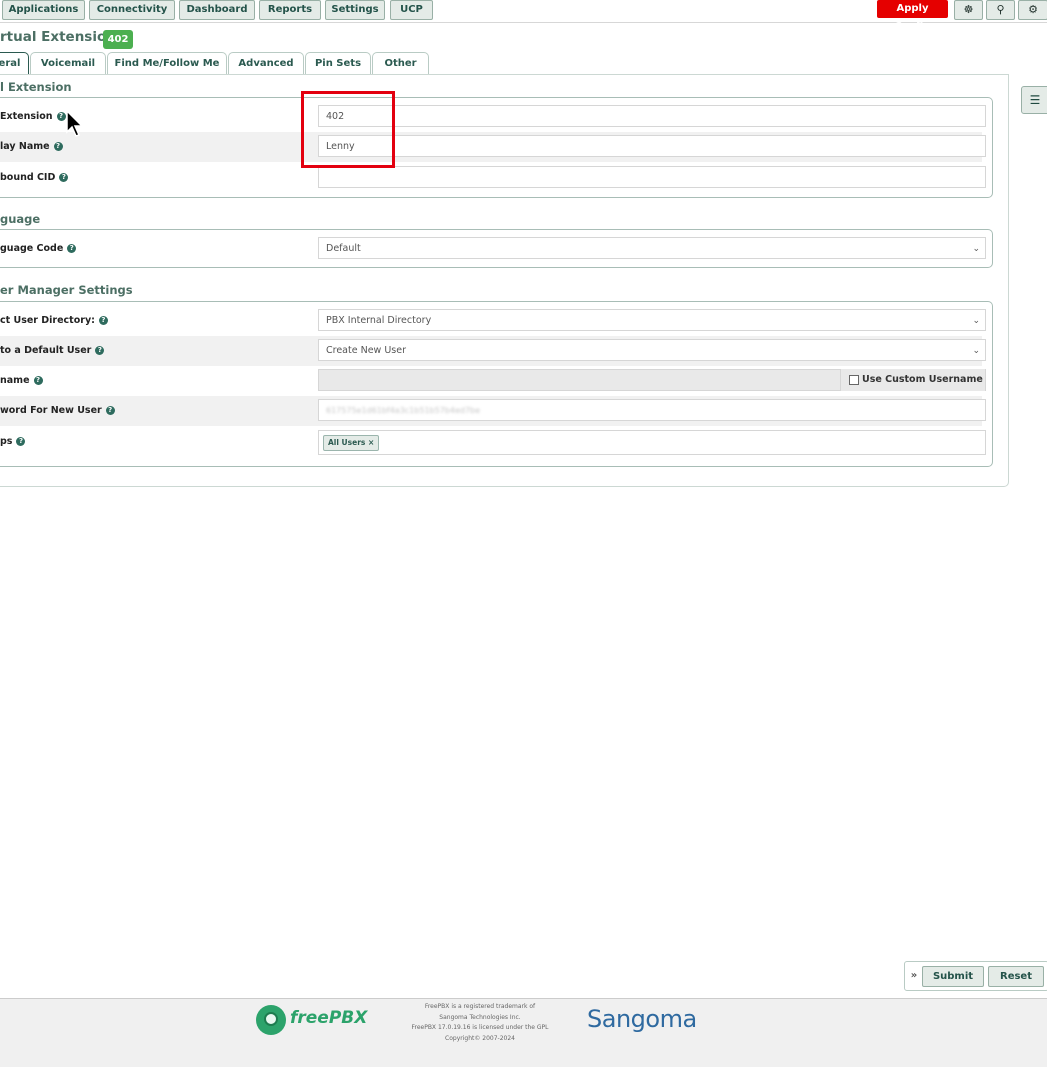  What do you see at coordinates (400, 63) in the screenshot?
I see `tab-other: Other` at bounding box center [400, 63].